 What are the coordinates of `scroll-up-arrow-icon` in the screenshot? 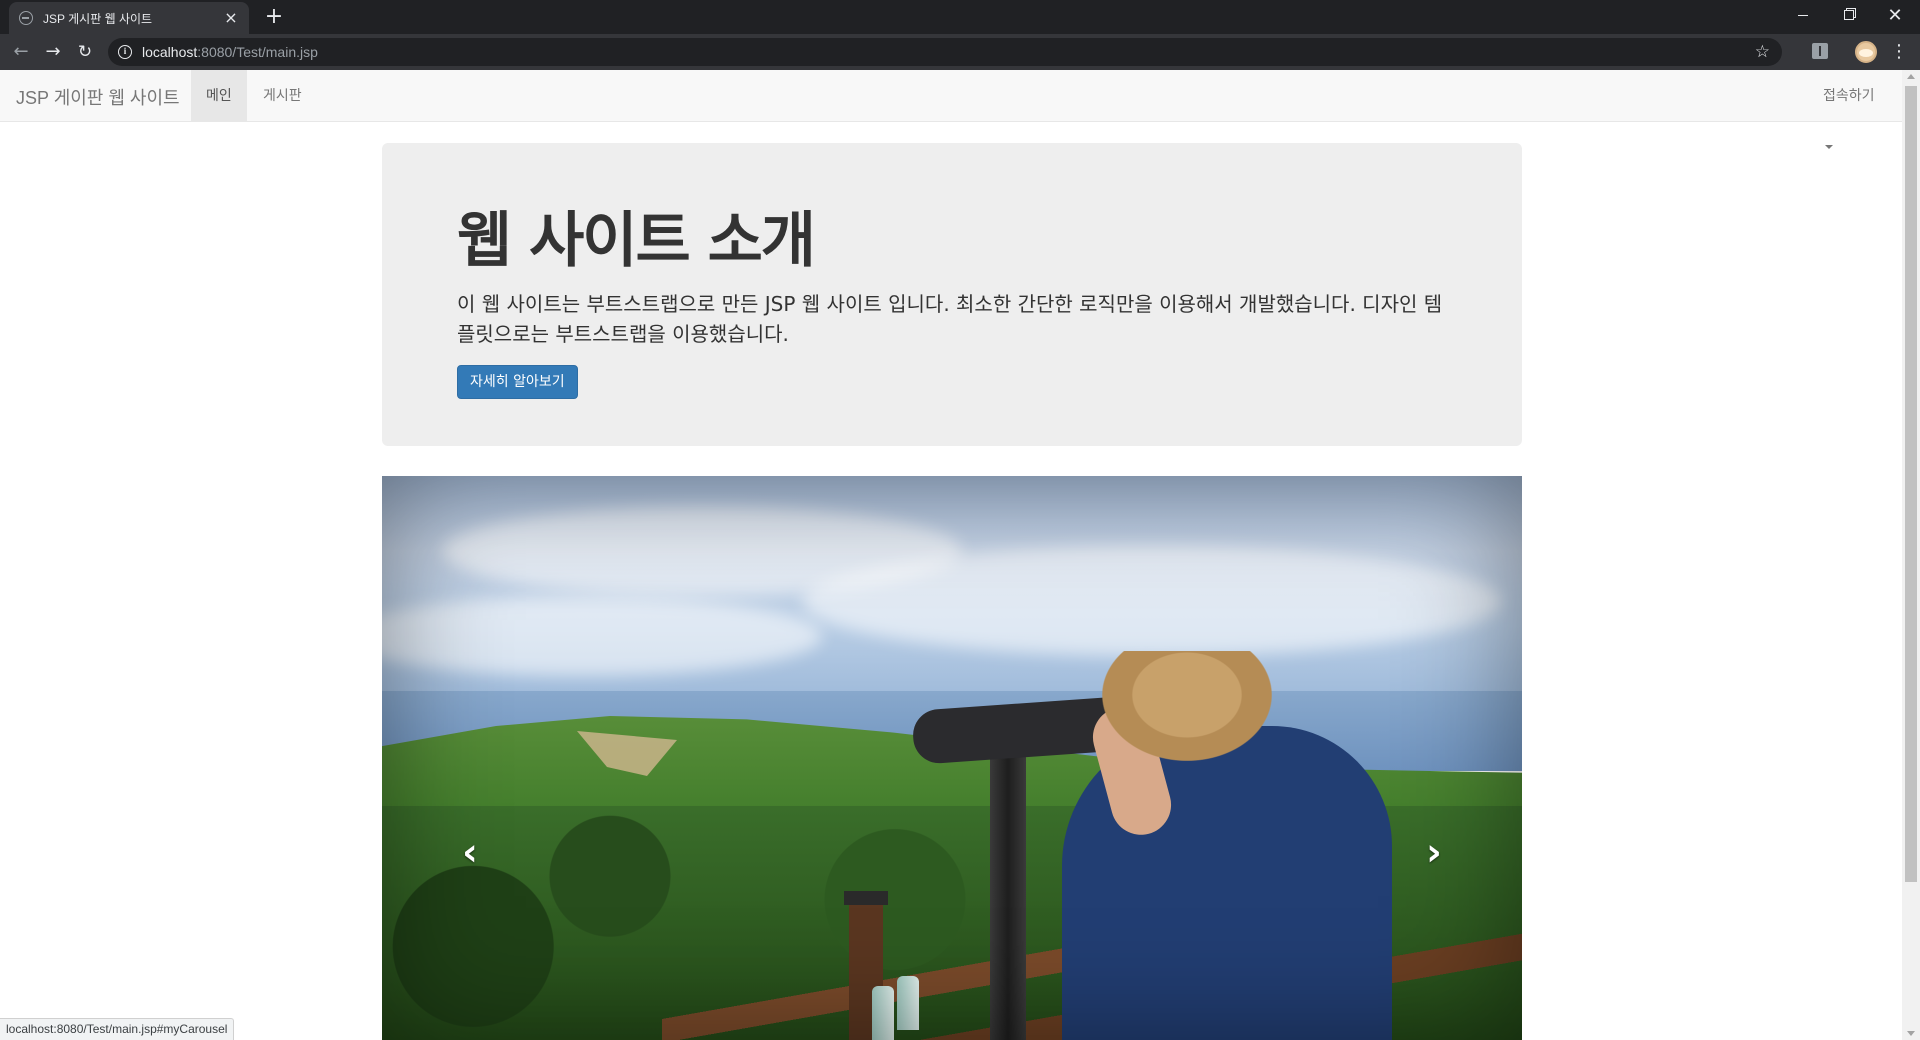 It's located at (1911, 76).